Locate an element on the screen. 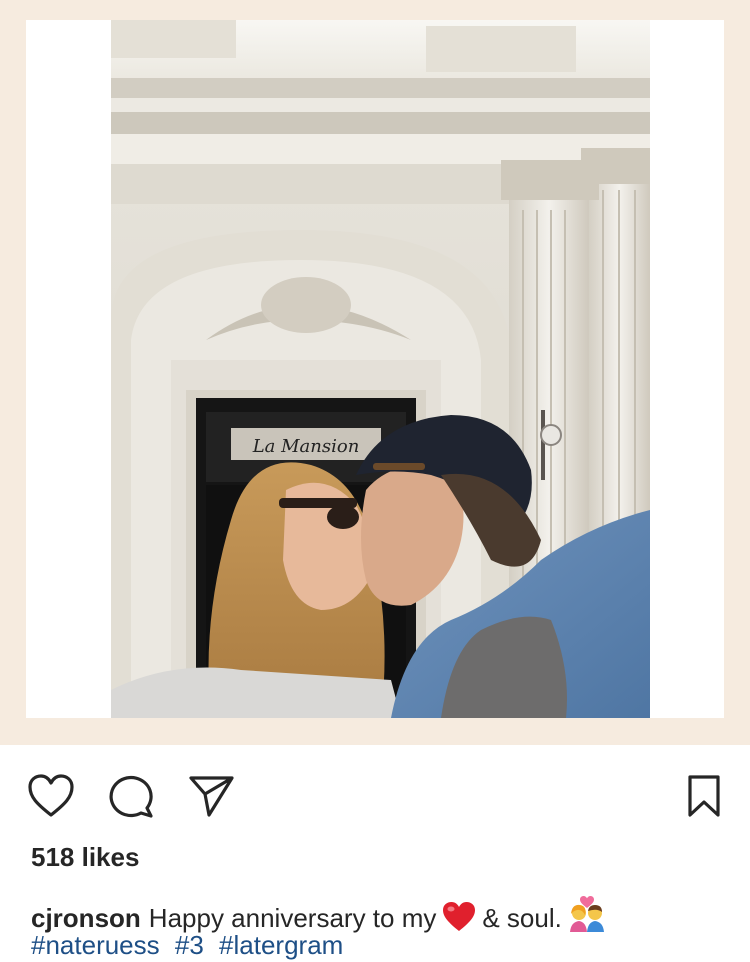 The image size is (750, 962). comment-button is located at coordinates (131, 796).